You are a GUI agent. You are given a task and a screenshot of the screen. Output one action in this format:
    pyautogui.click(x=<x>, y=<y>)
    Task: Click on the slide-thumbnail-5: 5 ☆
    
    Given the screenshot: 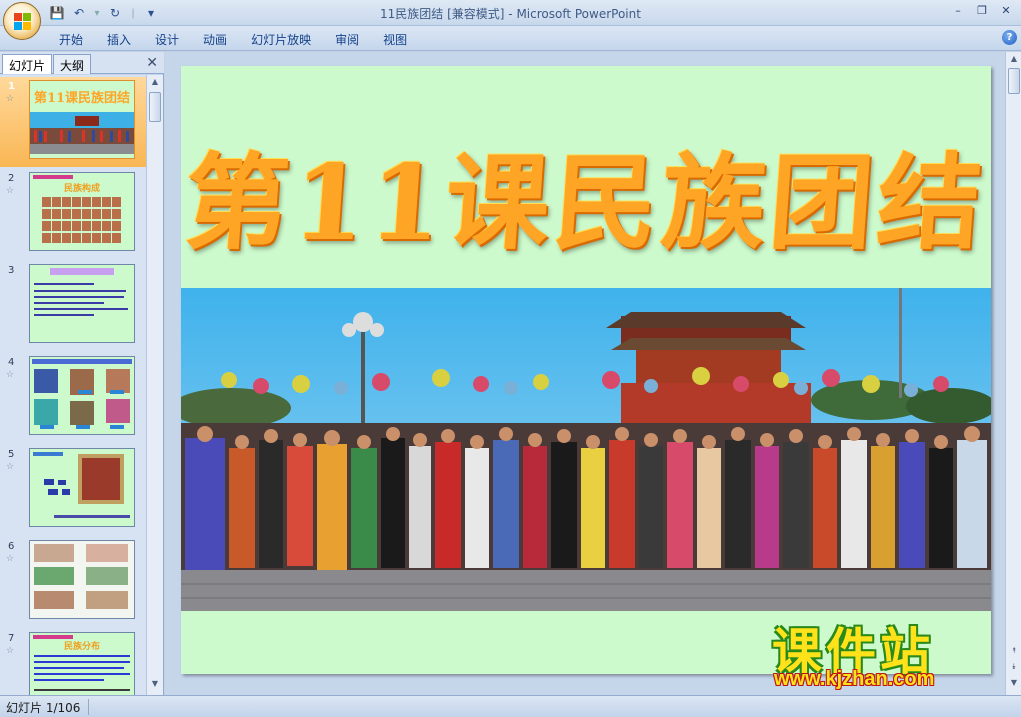 What is the action you would take?
    pyautogui.click(x=73, y=490)
    